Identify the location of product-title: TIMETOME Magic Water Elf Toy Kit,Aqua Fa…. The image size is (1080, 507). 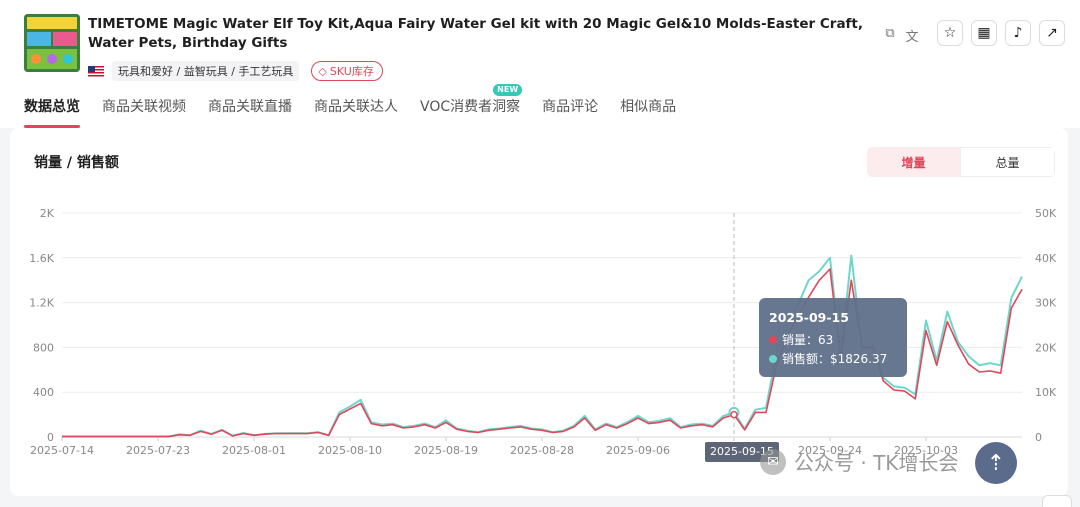
(476, 33).